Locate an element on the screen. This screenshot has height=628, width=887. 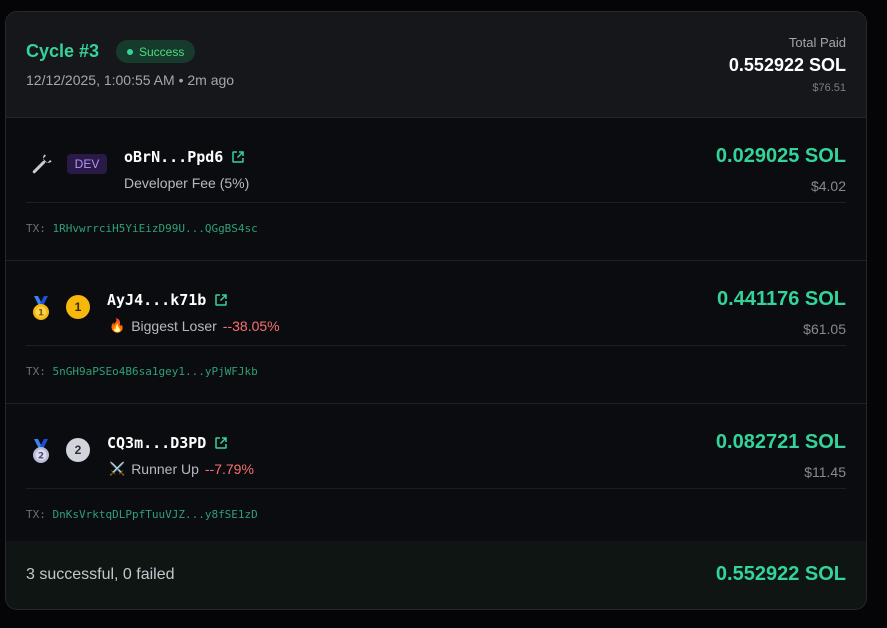
payout-amount: 0.029025 SOL is located at coordinates (780, 156).